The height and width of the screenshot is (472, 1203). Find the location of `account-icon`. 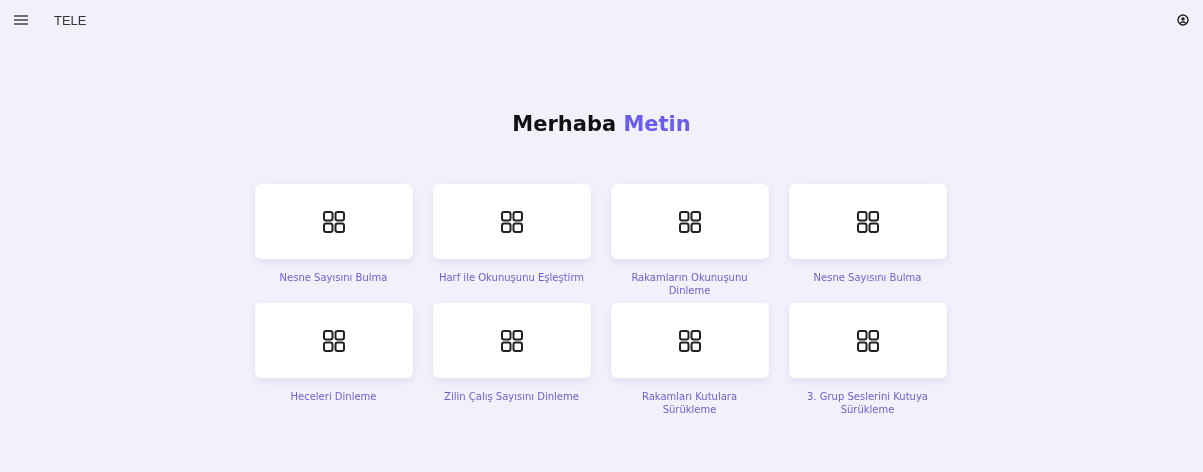

account-icon is located at coordinates (1183, 20).